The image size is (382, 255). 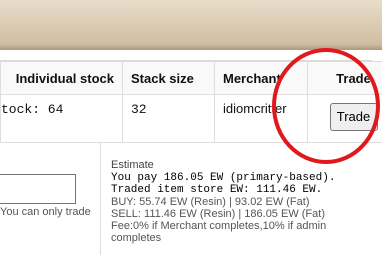 I want to click on buy-prices: BUY: 55.74 EW (Resin) | 93.02 EW (Fat), so click(x=210, y=202).